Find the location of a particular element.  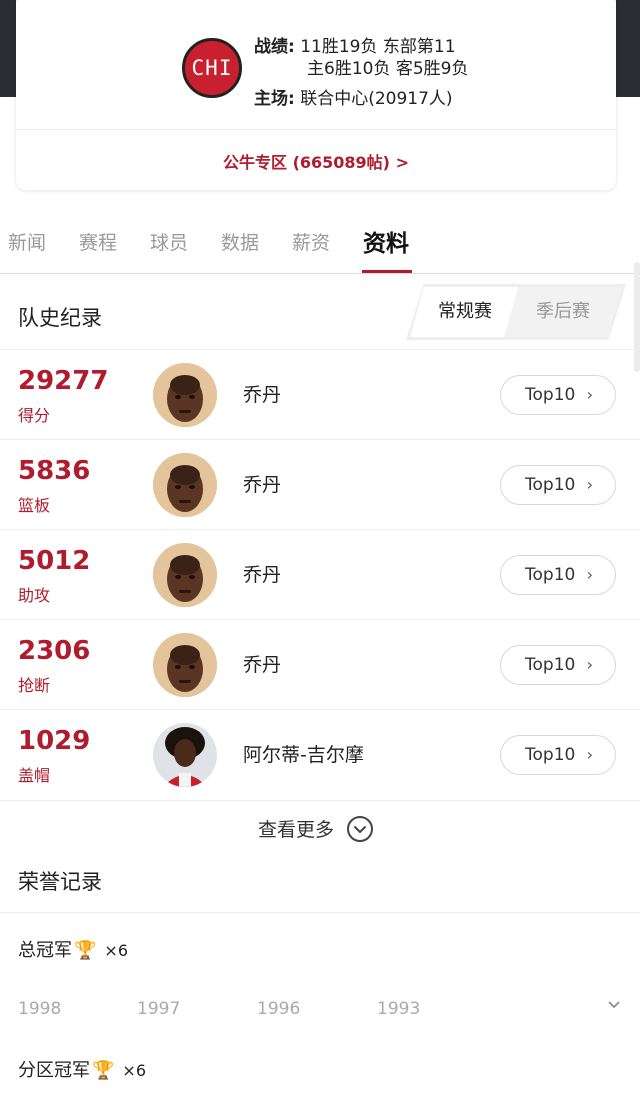

championships-label: 总冠军 is located at coordinates (45, 950).